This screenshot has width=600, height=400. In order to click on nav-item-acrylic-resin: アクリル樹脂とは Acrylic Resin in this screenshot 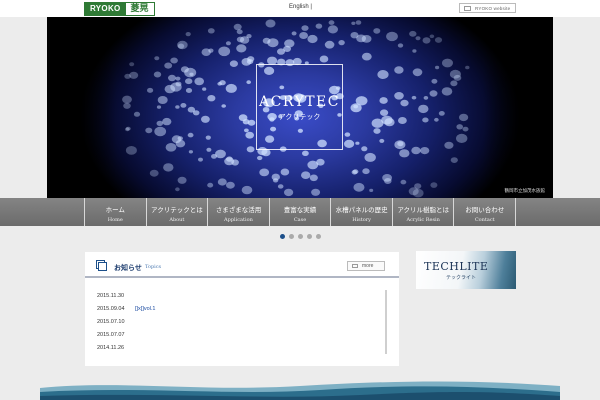, I will do `click(424, 212)`.